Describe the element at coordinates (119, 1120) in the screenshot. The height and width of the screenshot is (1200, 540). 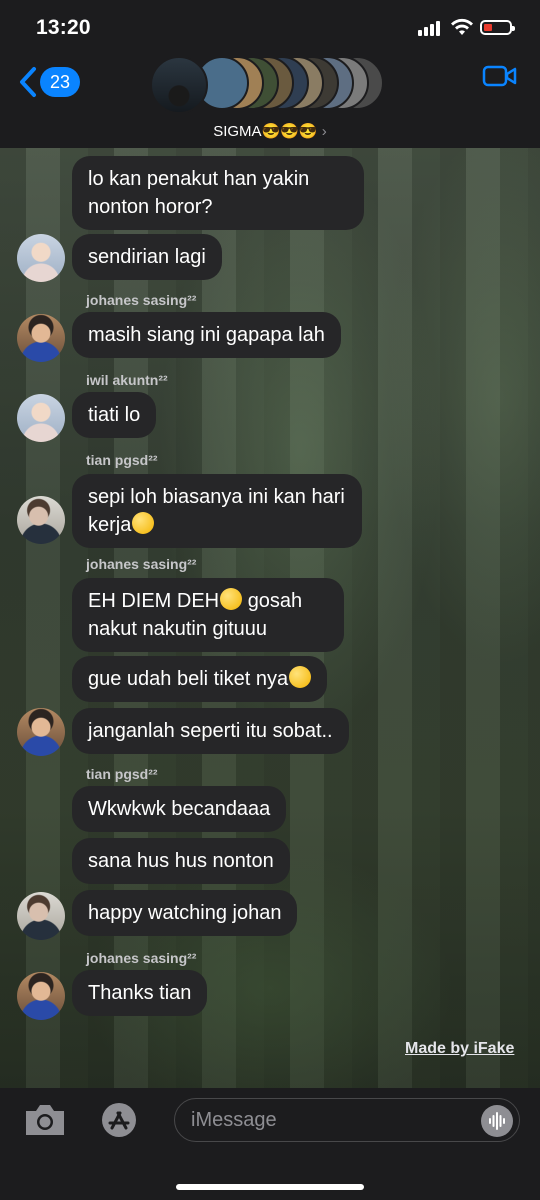
I see `app-store-icon` at that location.